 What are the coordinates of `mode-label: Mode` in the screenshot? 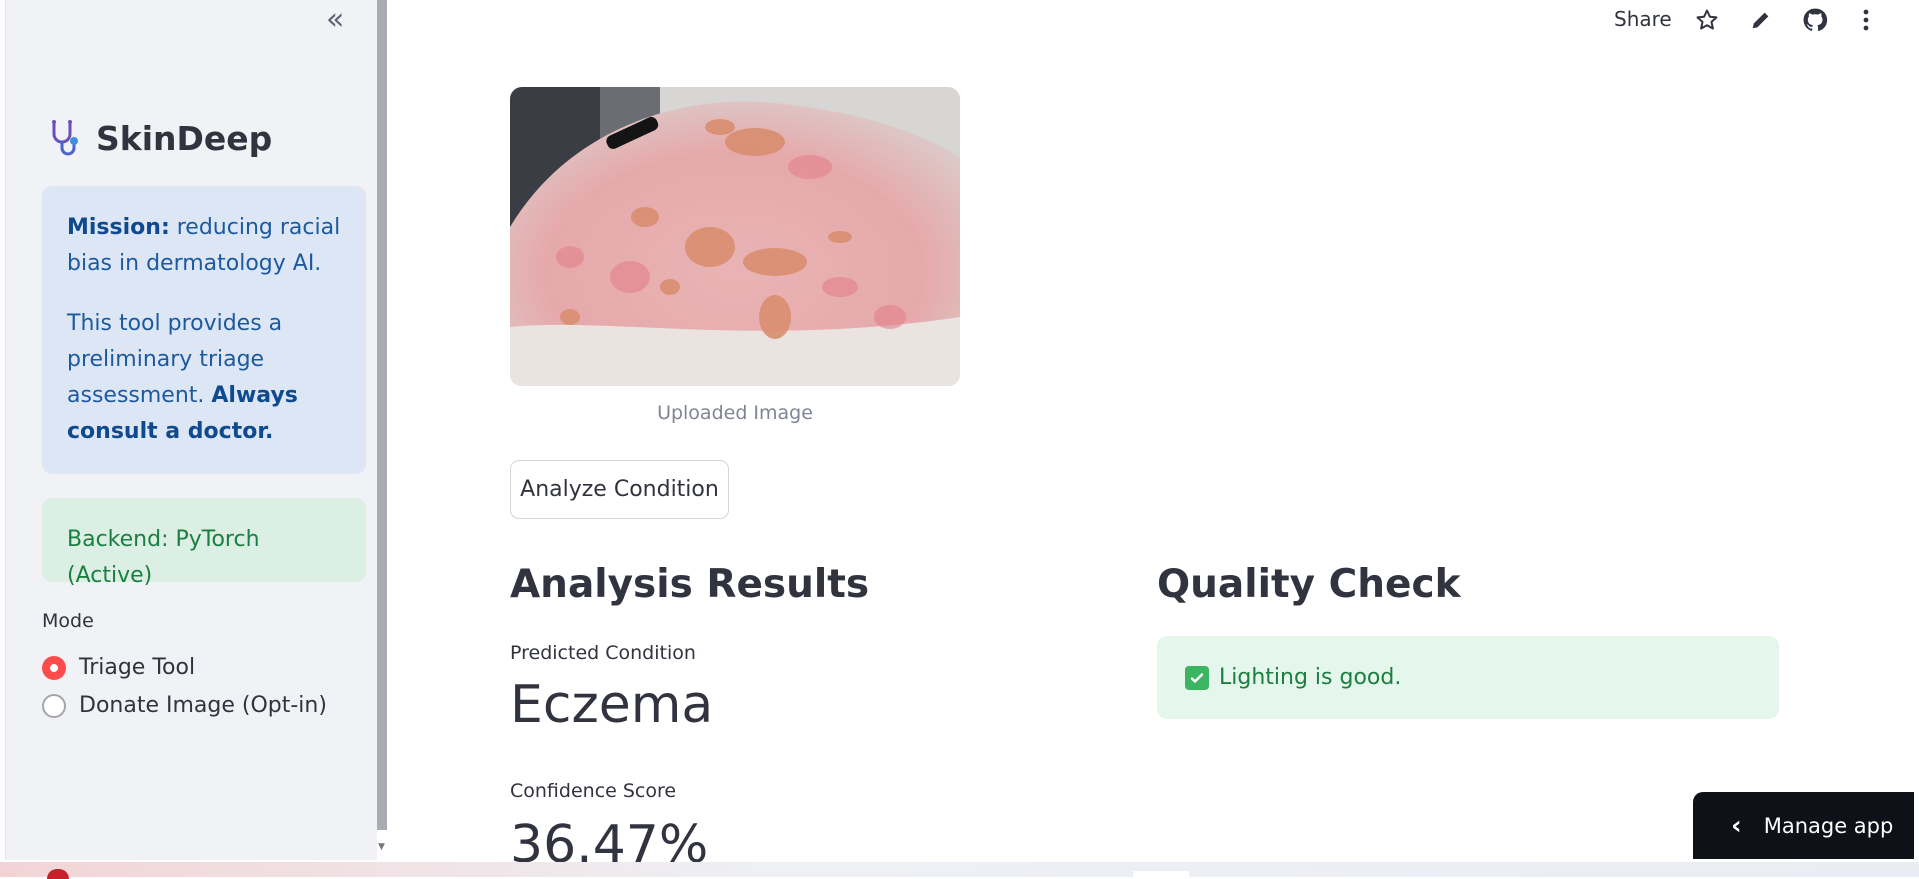 It's located at (68, 621).